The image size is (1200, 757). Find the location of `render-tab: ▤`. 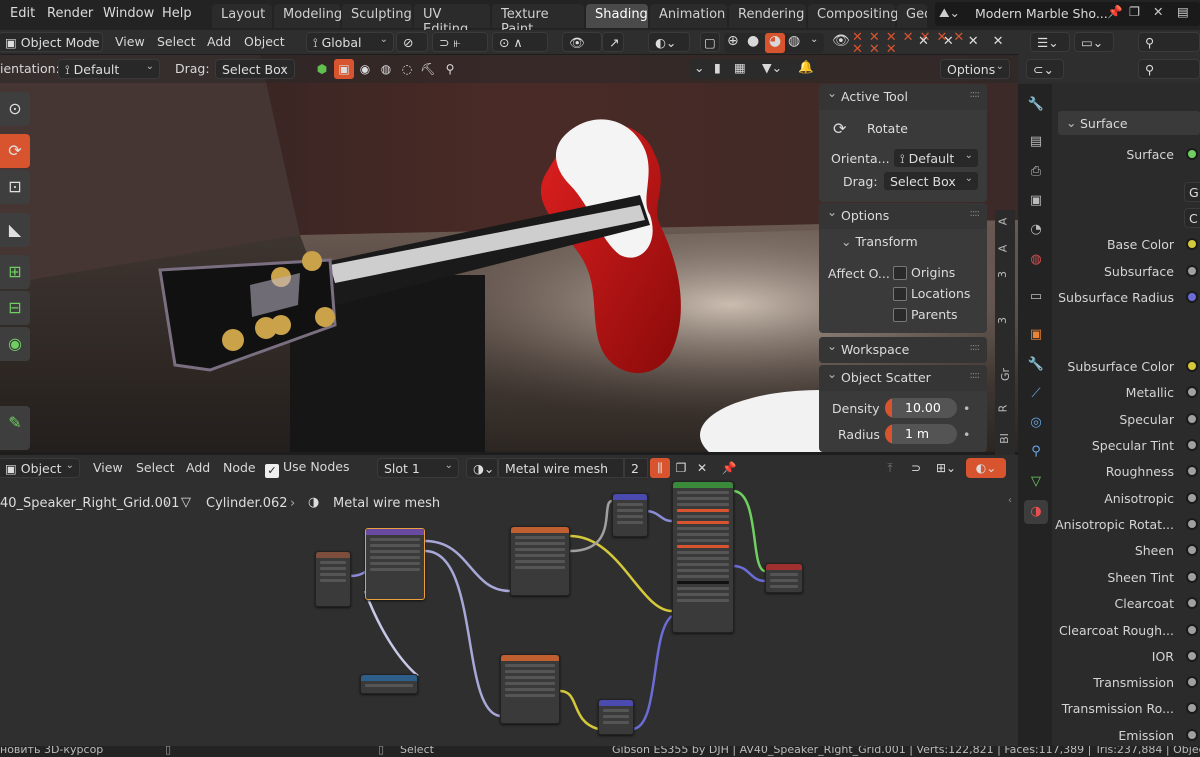

render-tab: ▤ is located at coordinates (1036, 142).